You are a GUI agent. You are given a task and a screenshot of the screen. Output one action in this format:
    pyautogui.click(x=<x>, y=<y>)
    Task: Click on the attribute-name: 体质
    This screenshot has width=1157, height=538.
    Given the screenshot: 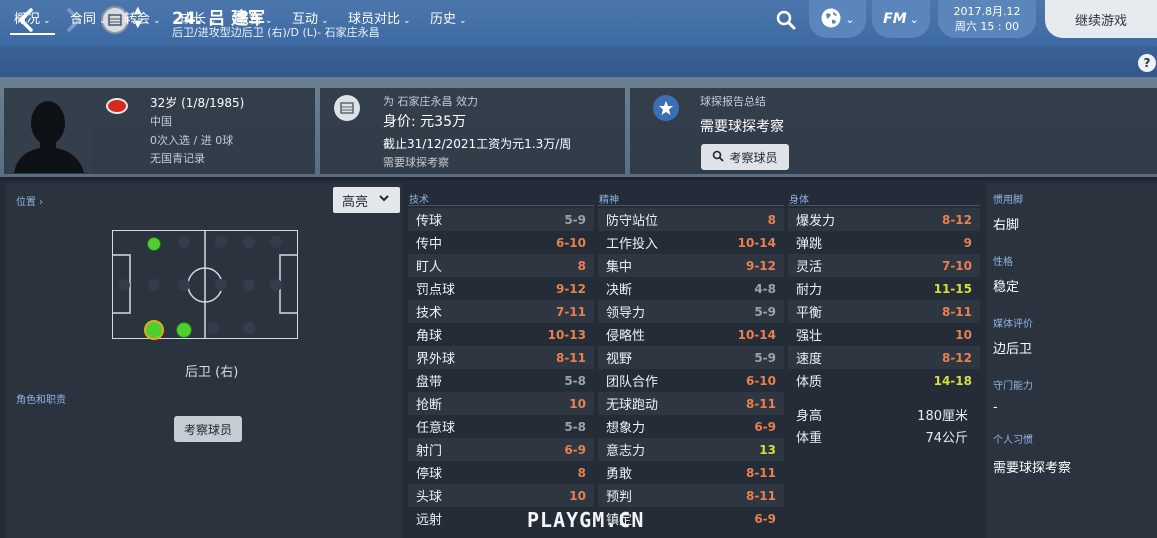 What is the action you would take?
    pyautogui.click(x=809, y=382)
    